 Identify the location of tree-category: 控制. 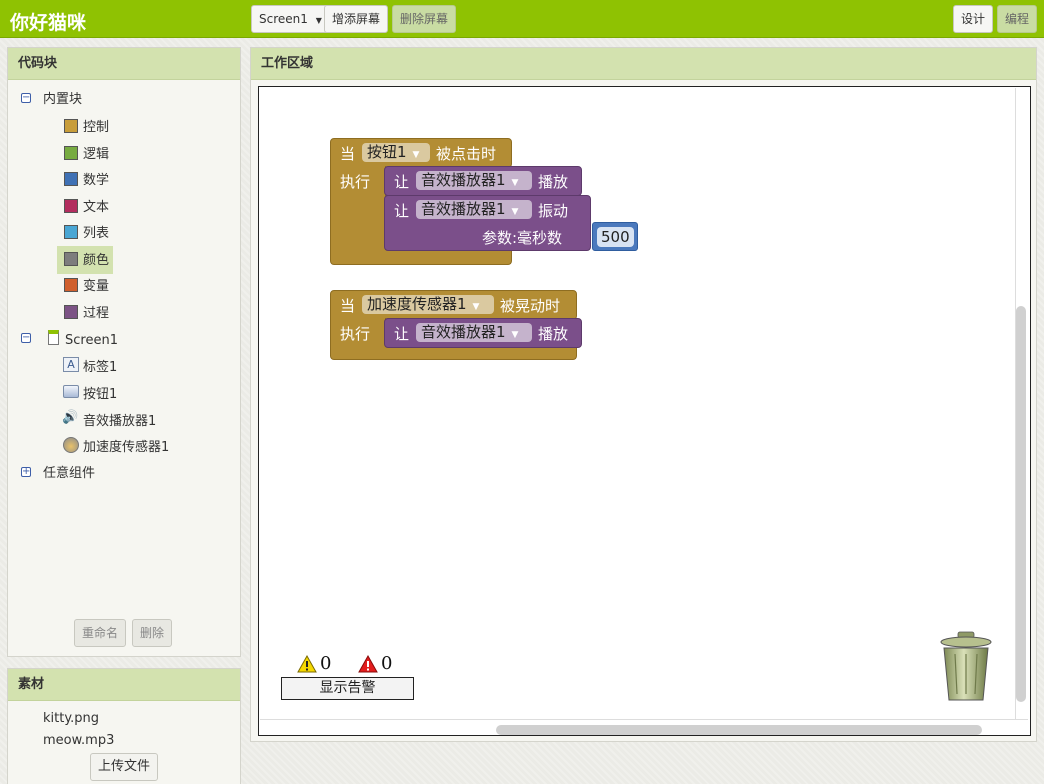
(96, 128).